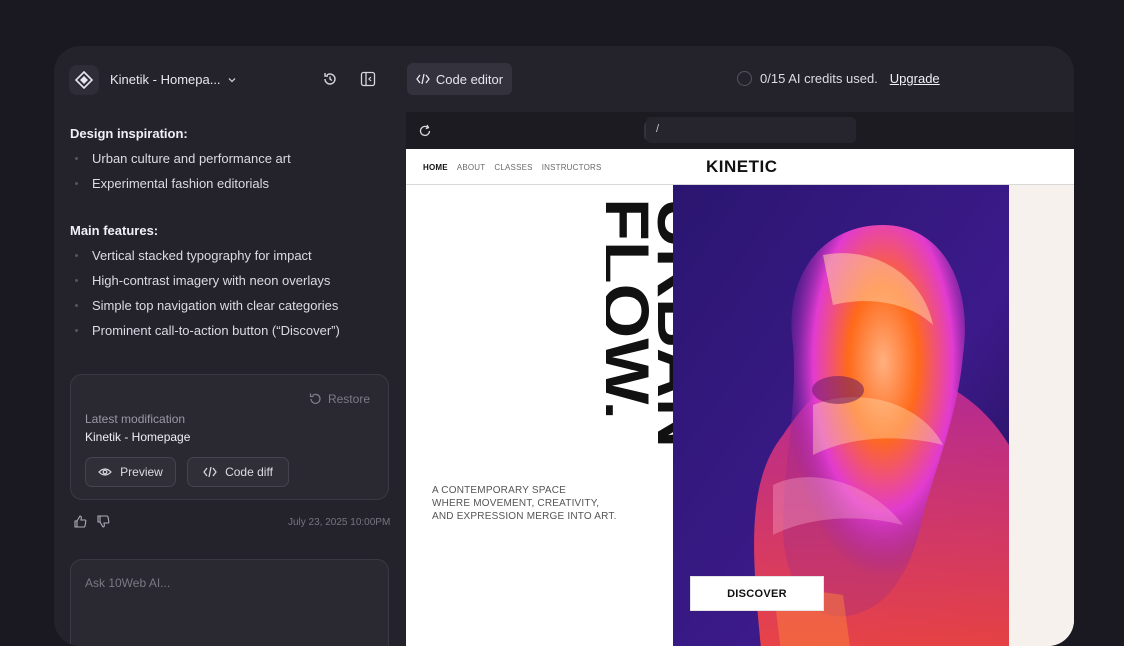 The image size is (1124, 646). I want to click on history-icon, so click(330, 79).